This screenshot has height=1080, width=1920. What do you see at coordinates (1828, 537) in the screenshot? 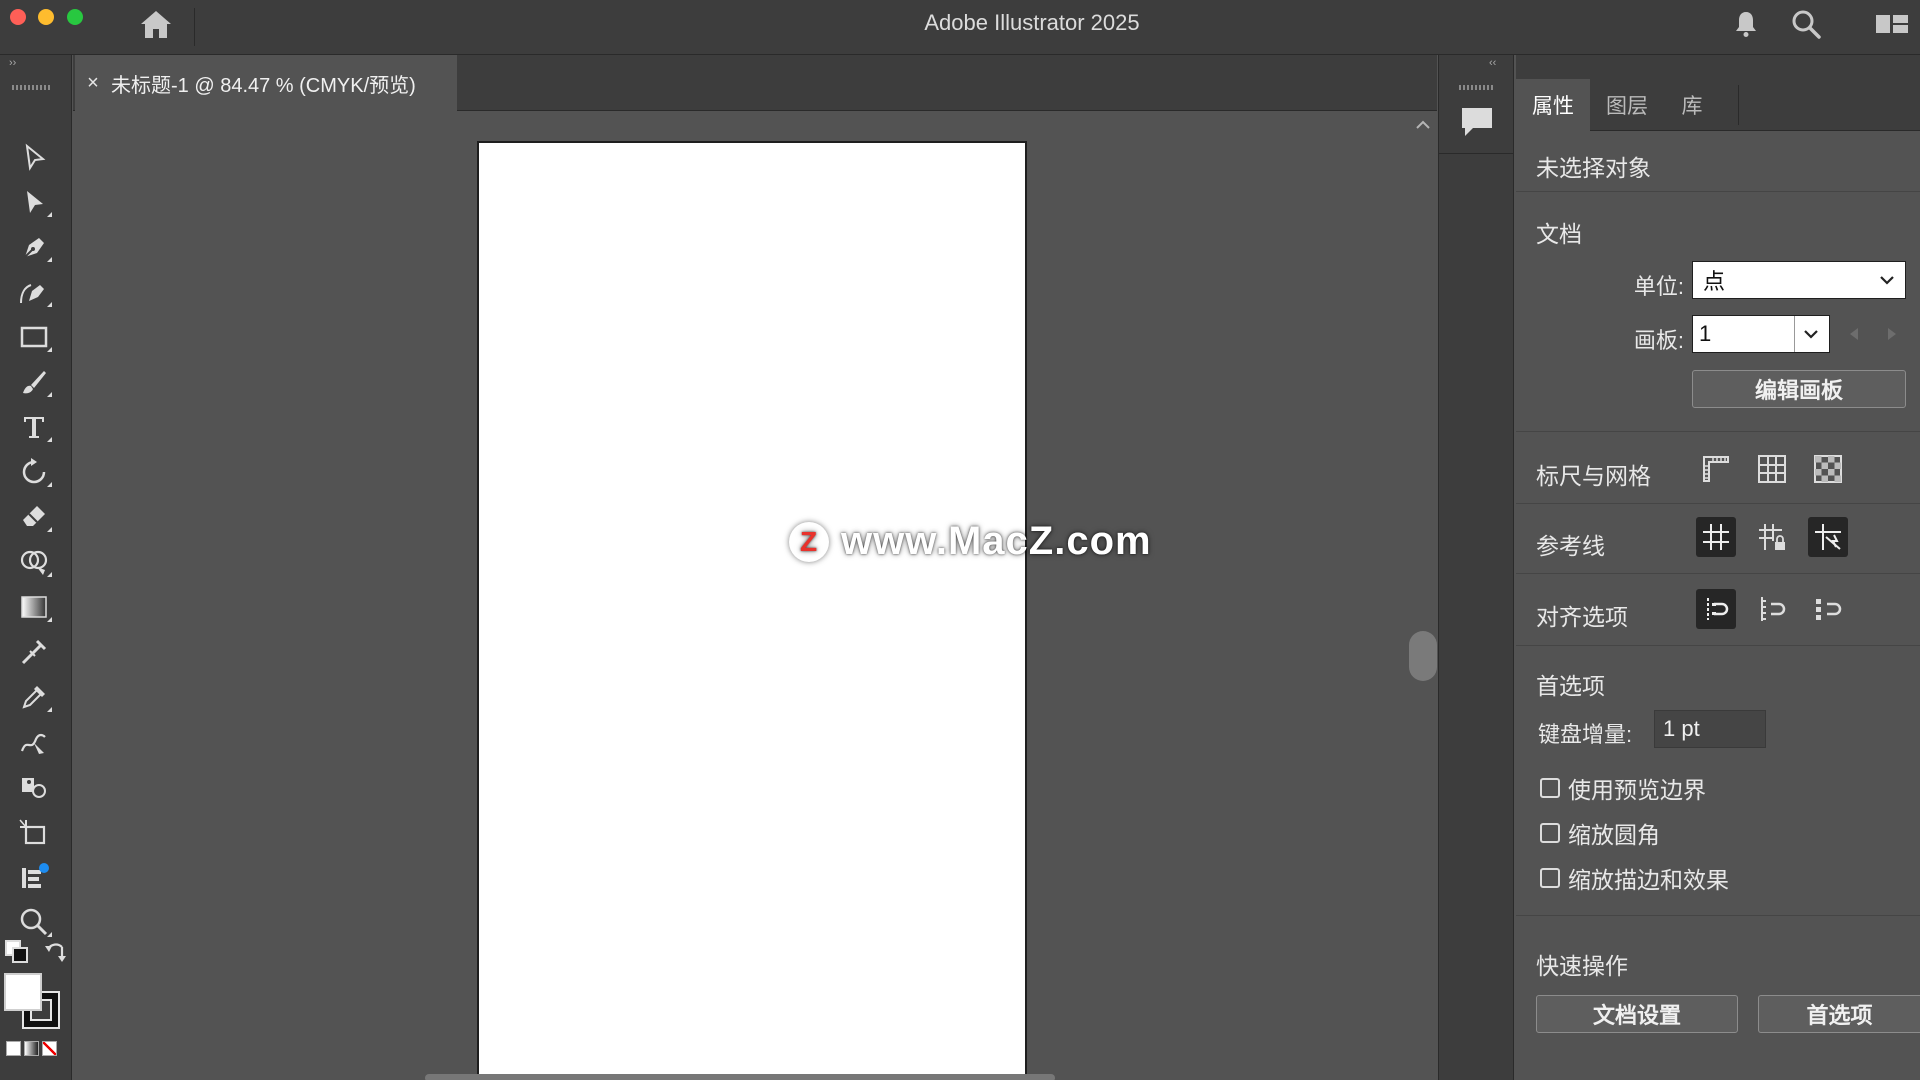
I see `smart-guides-button` at bounding box center [1828, 537].